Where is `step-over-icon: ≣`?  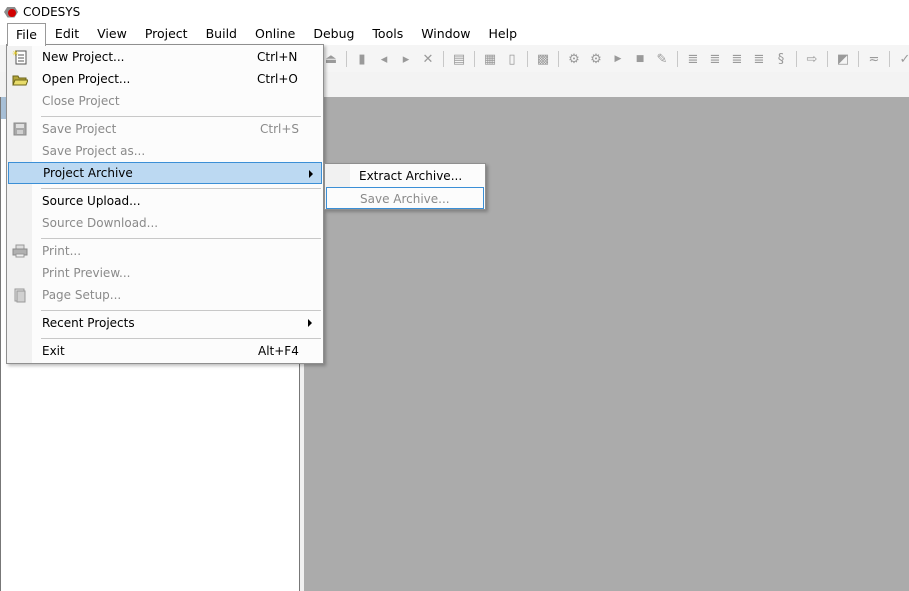
step-over-icon: ≣ is located at coordinates (693, 59).